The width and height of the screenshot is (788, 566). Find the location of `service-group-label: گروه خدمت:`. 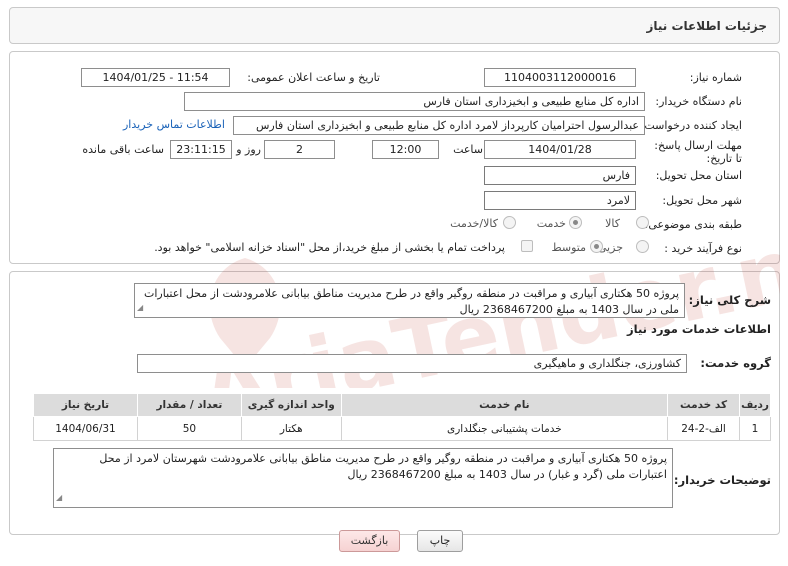

service-group-label: گروه خدمت: is located at coordinates (735, 363).